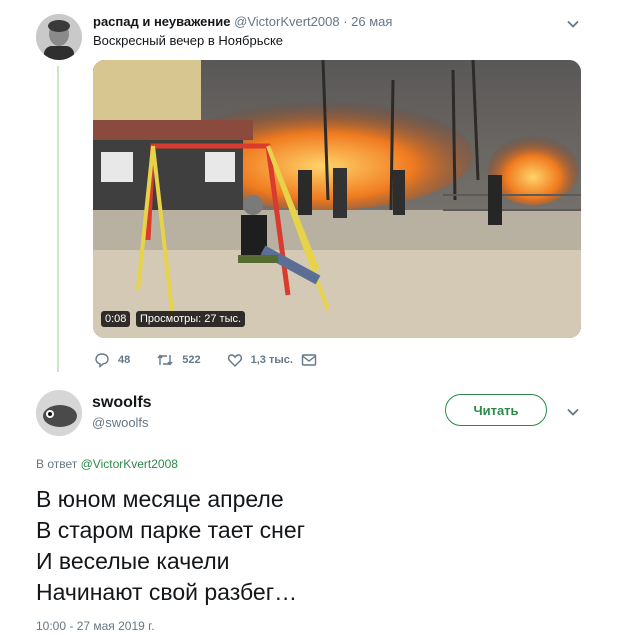 The height and width of the screenshot is (644, 620). What do you see at coordinates (234, 360) in the screenshot?
I see `heart-icon` at bounding box center [234, 360].